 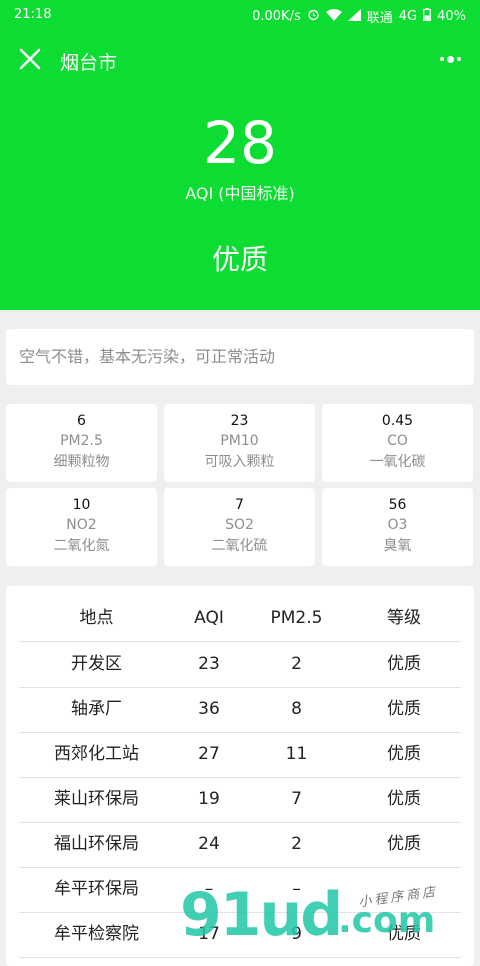 What do you see at coordinates (96, 799) in the screenshot?
I see `cell-location: 莱山环保局` at bounding box center [96, 799].